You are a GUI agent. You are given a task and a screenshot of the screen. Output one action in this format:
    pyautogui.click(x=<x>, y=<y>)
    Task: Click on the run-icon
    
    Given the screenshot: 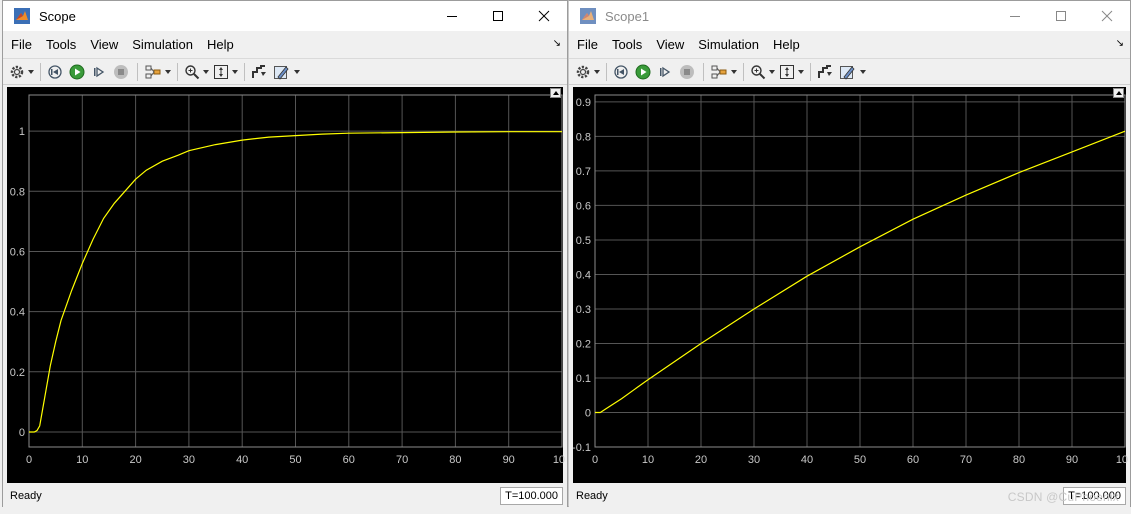 What is the action you would take?
    pyautogui.click(x=643, y=71)
    